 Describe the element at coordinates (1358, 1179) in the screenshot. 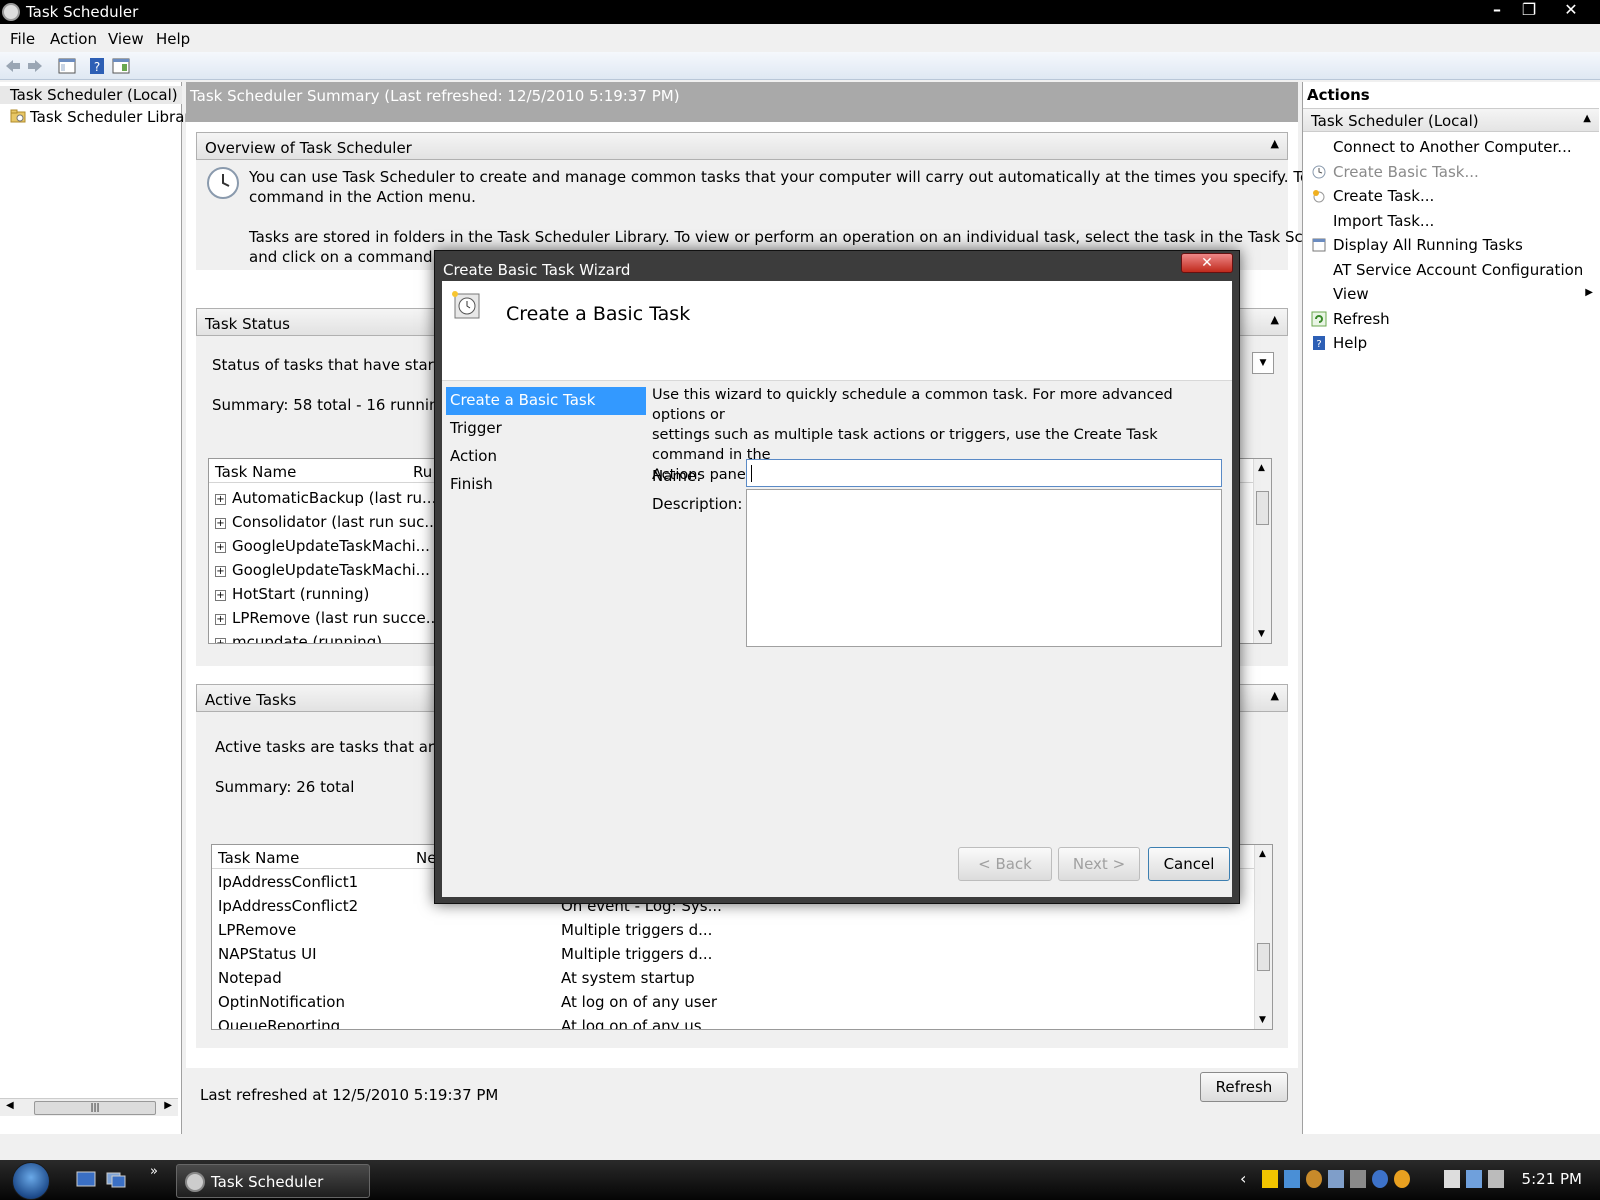

I see `device-tray-icon` at that location.